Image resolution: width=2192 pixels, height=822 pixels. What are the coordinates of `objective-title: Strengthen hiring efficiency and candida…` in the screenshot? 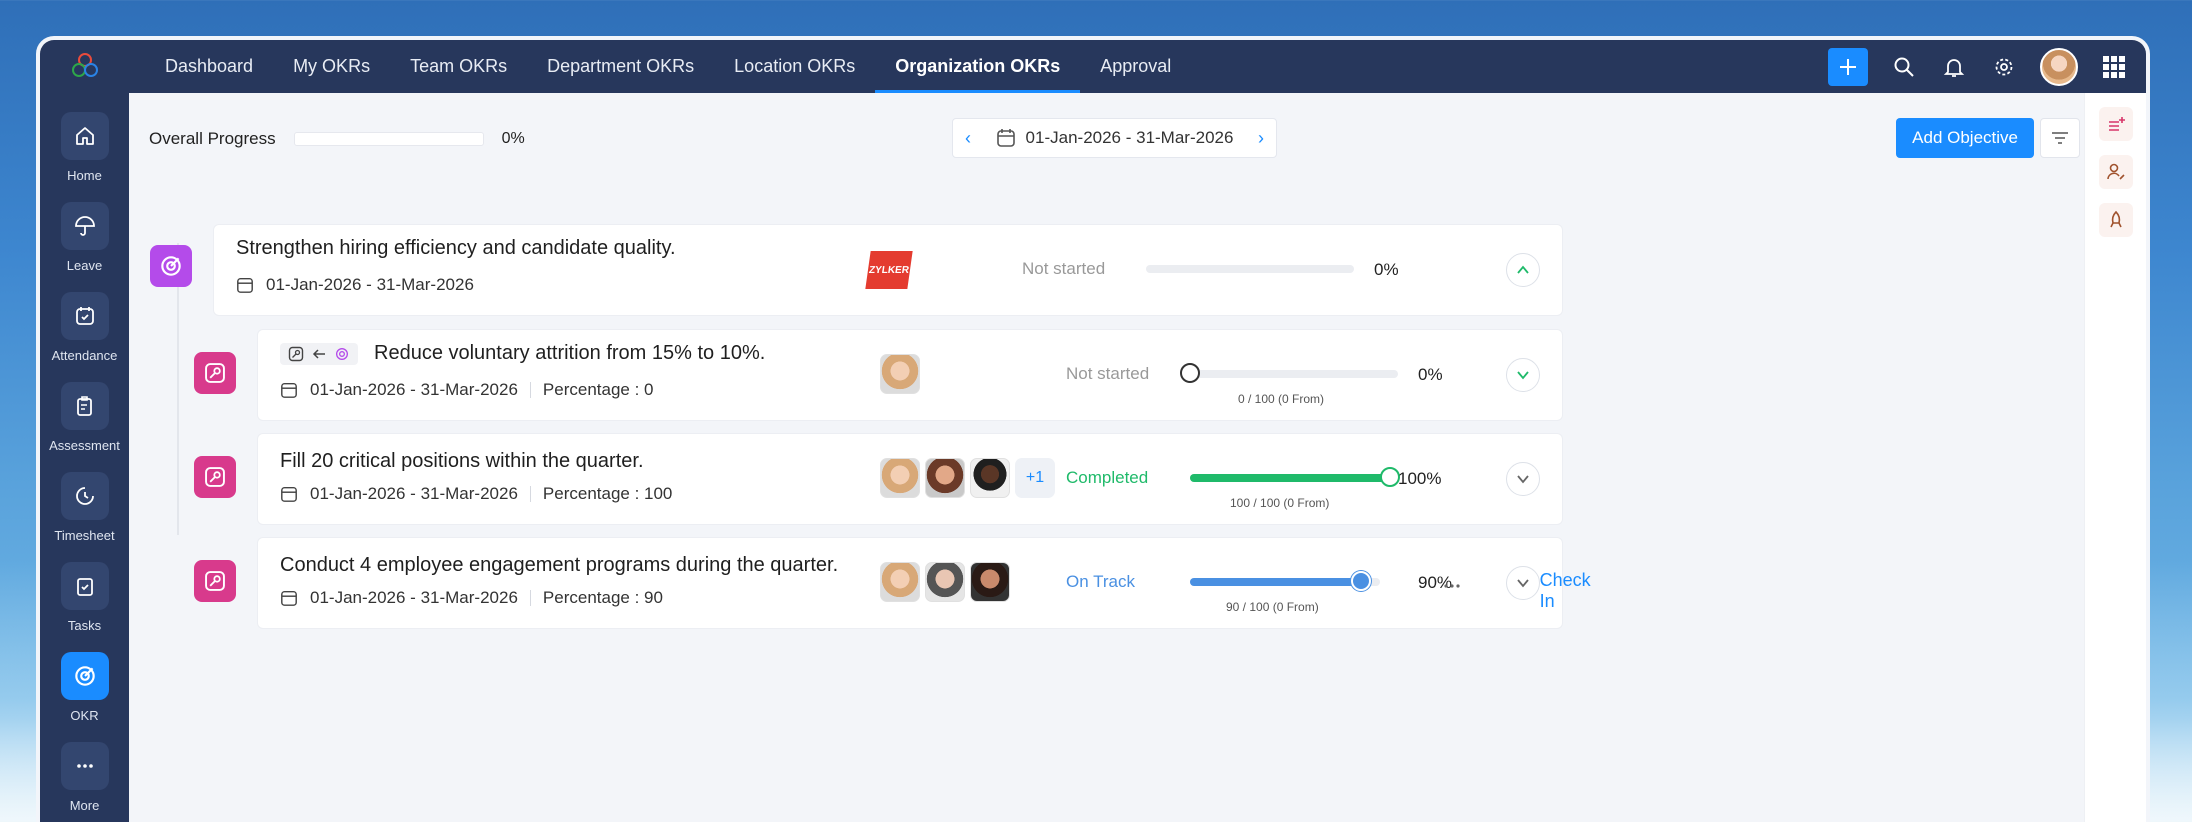 It's located at (456, 248).